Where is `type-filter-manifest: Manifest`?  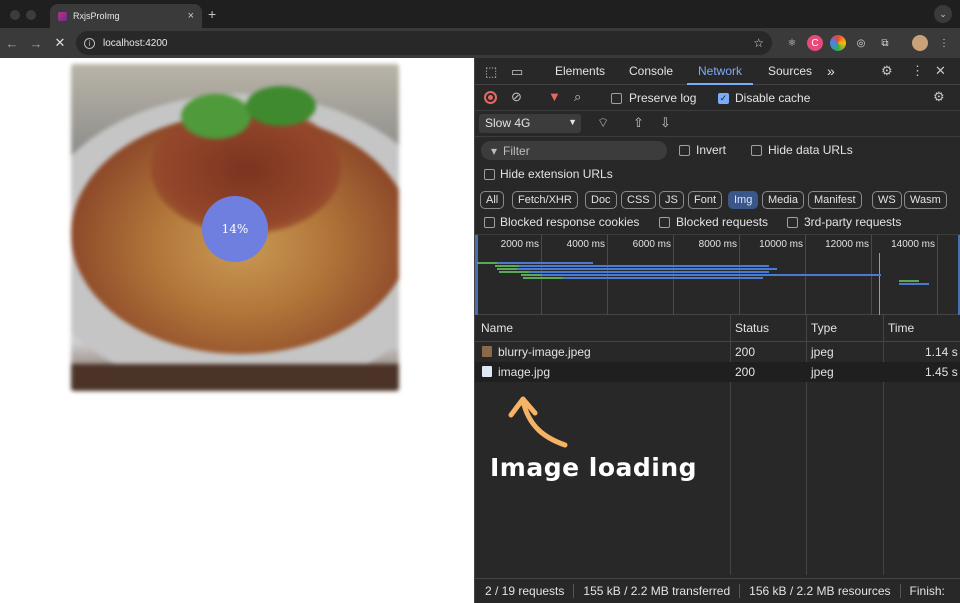
type-filter-manifest: Manifest is located at coordinates (835, 200).